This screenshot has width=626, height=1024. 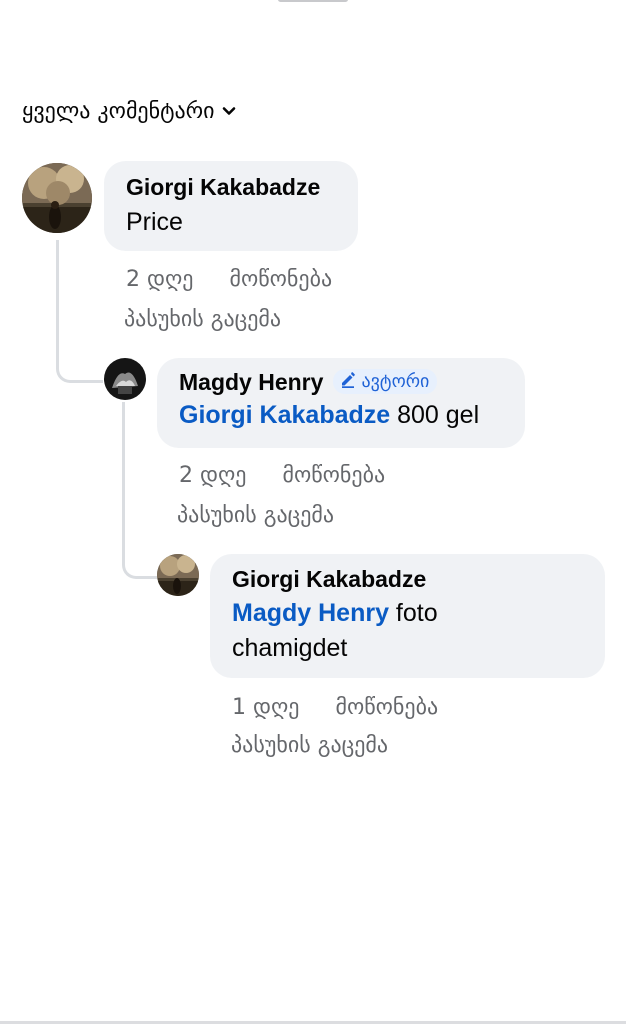 I want to click on comment-text: chamigdet, so click(x=290, y=648).